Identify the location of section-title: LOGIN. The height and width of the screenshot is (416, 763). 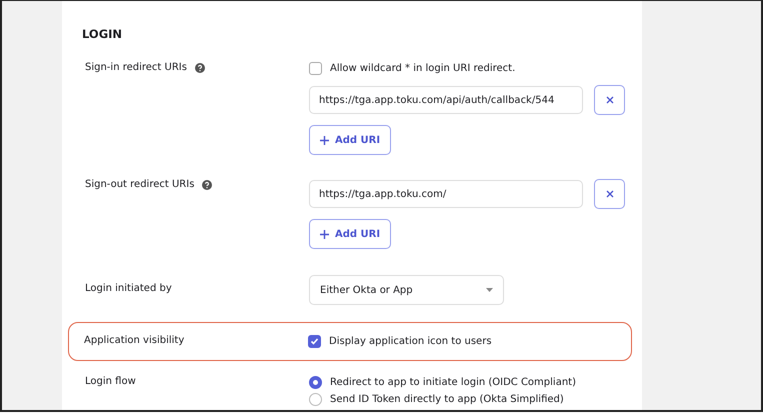
(103, 34).